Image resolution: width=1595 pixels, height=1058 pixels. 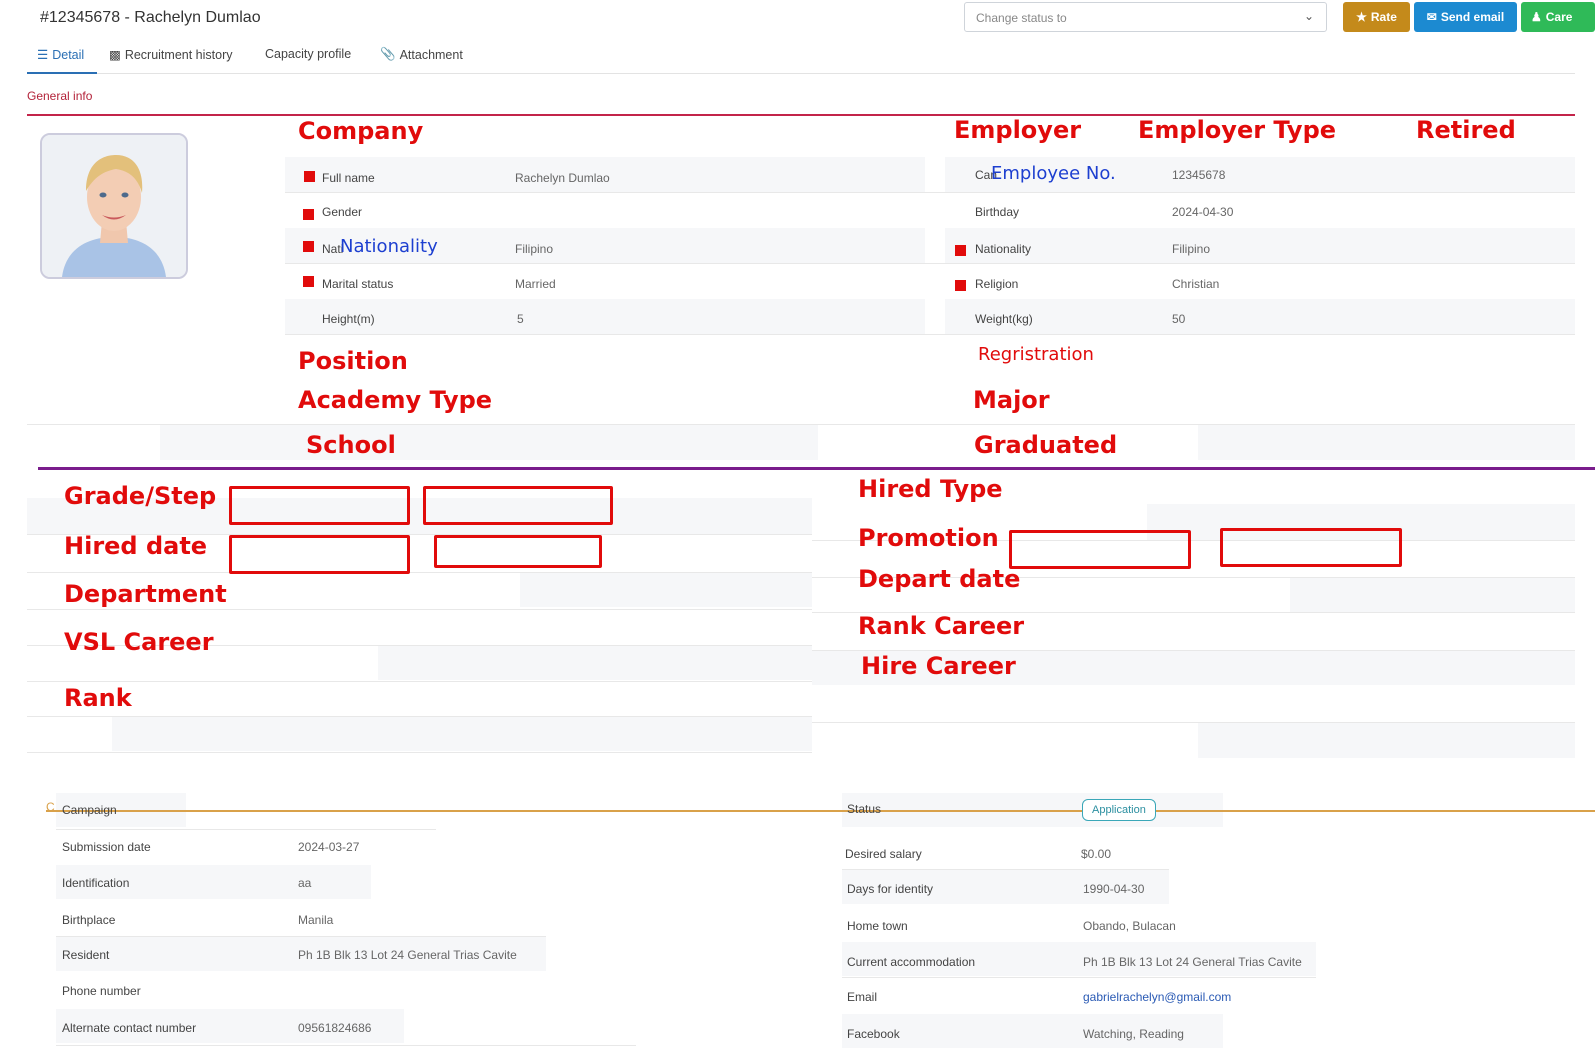 I want to click on annotation-company: Company, so click(x=361, y=131).